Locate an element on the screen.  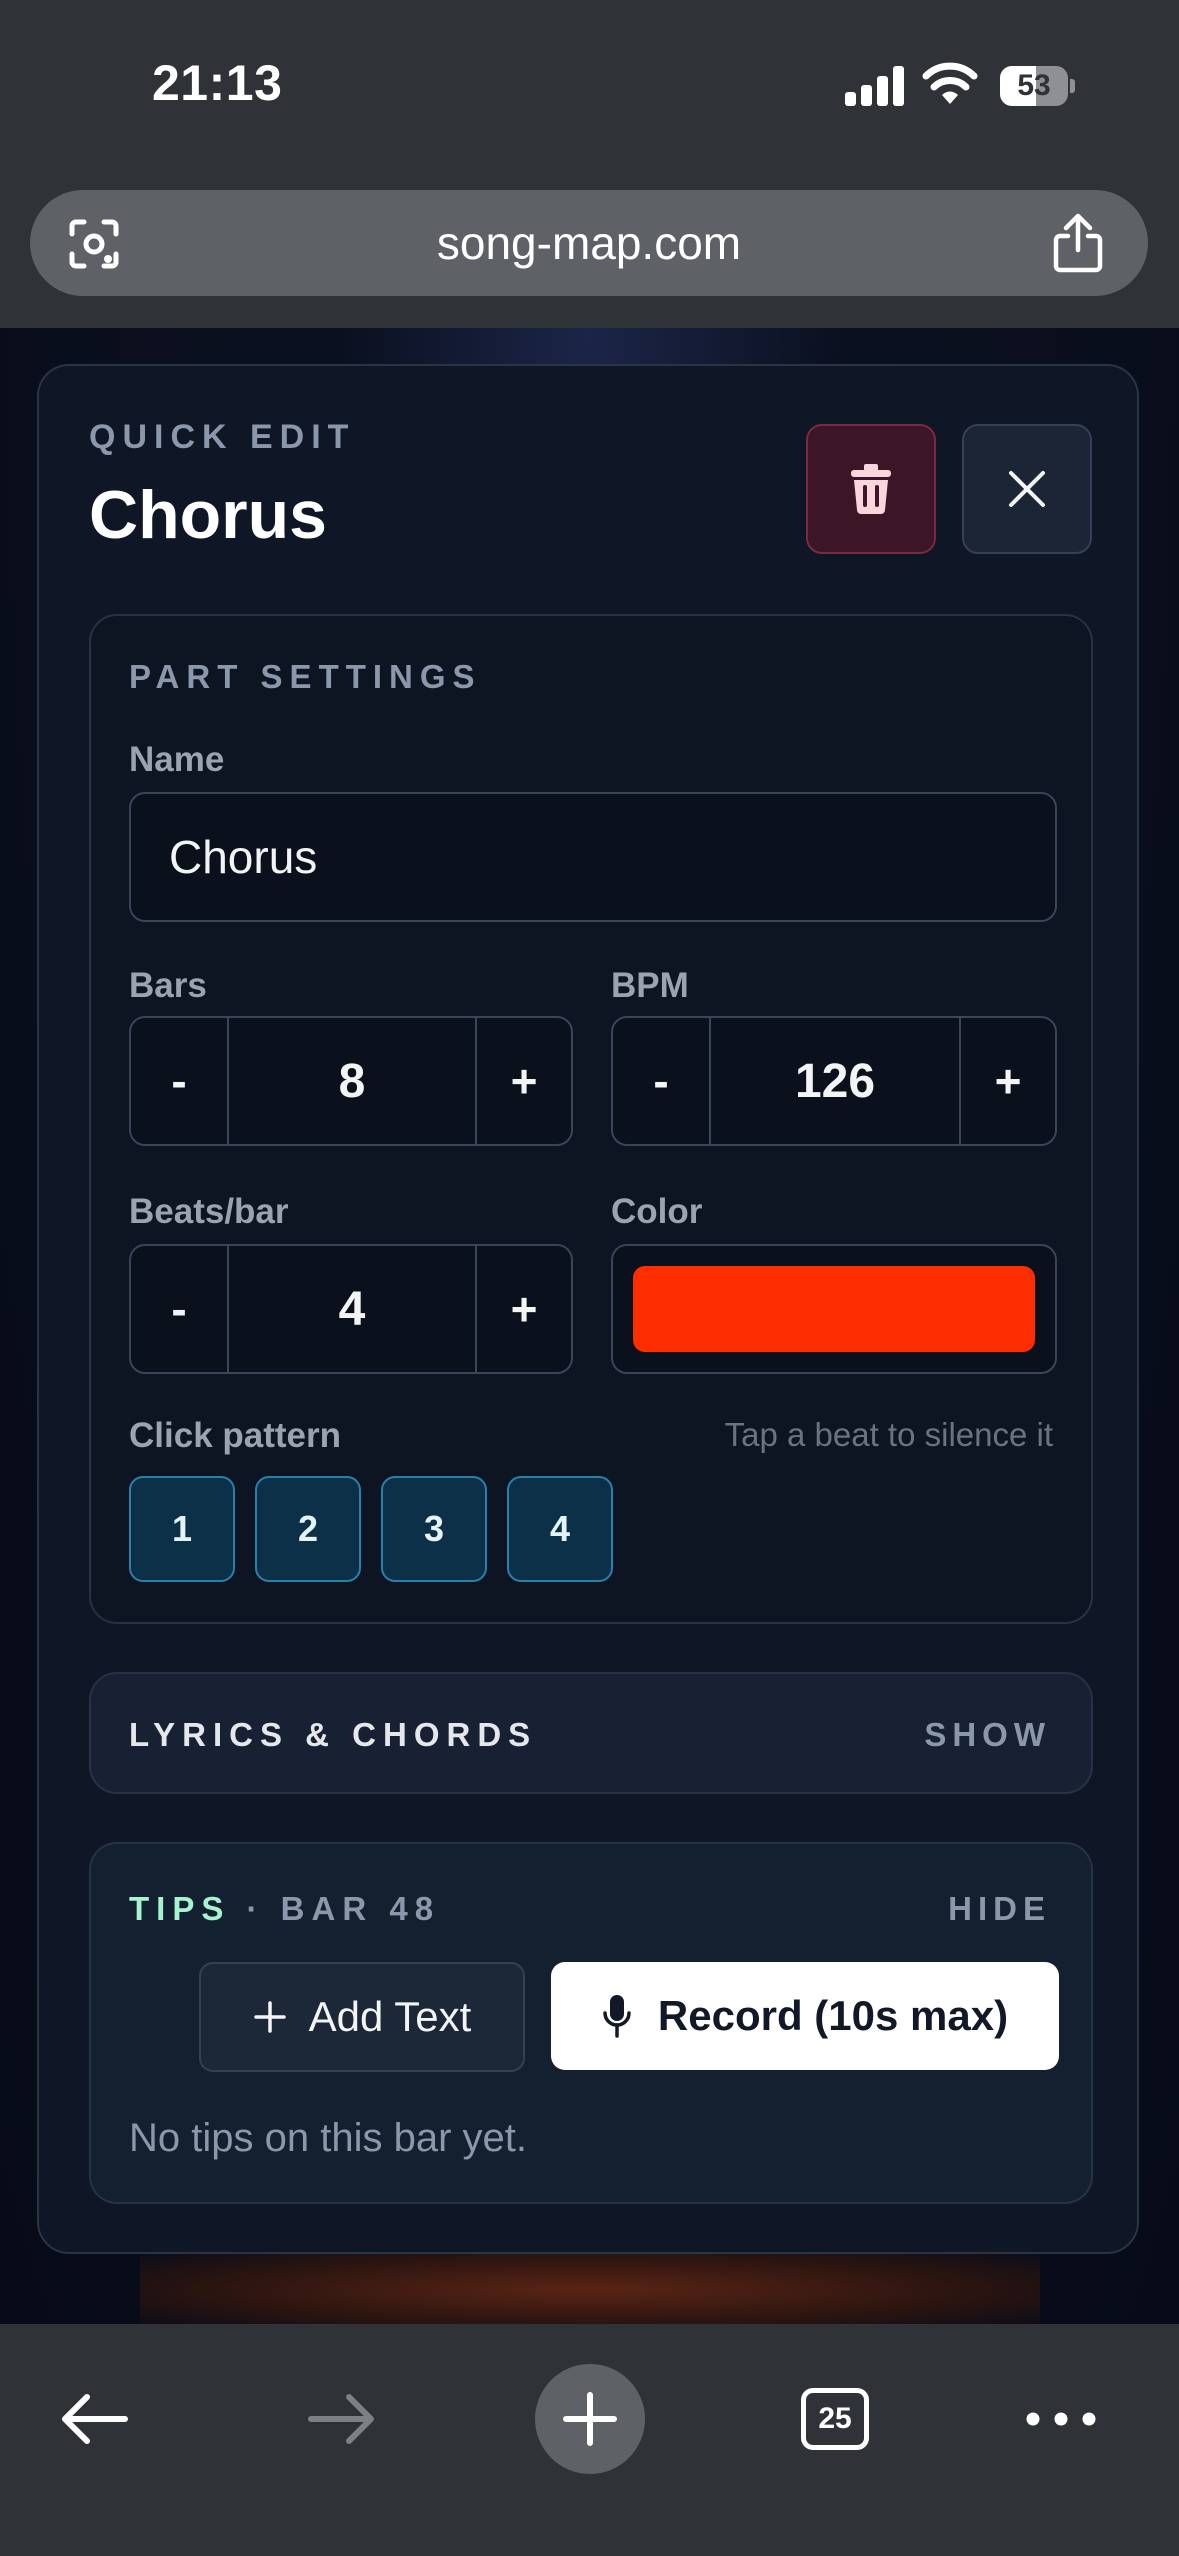
record-button: Record (10s max) is located at coordinates (805, 2016).